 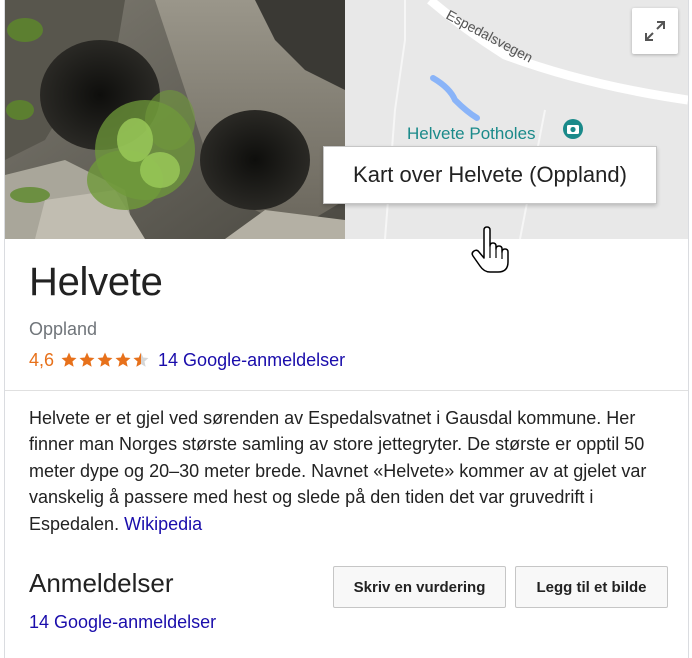 What do you see at coordinates (419, 587) in the screenshot?
I see `write-review-button: Skriv en vurdering` at bounding box center [419, 587].